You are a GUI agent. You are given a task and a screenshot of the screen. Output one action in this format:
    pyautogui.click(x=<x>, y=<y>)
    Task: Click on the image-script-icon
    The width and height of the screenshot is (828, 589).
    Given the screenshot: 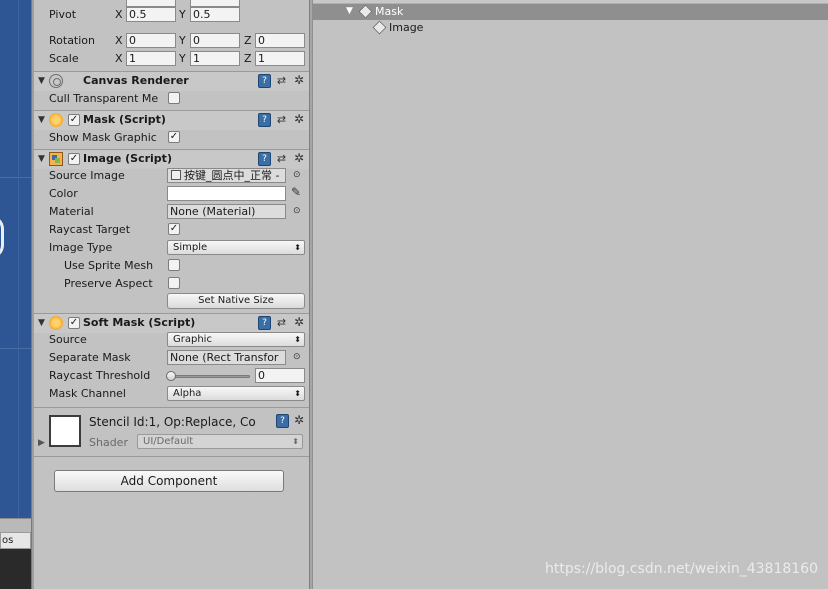 What is the action you would take?
    pyautogui.click(x=56, y=159)
    